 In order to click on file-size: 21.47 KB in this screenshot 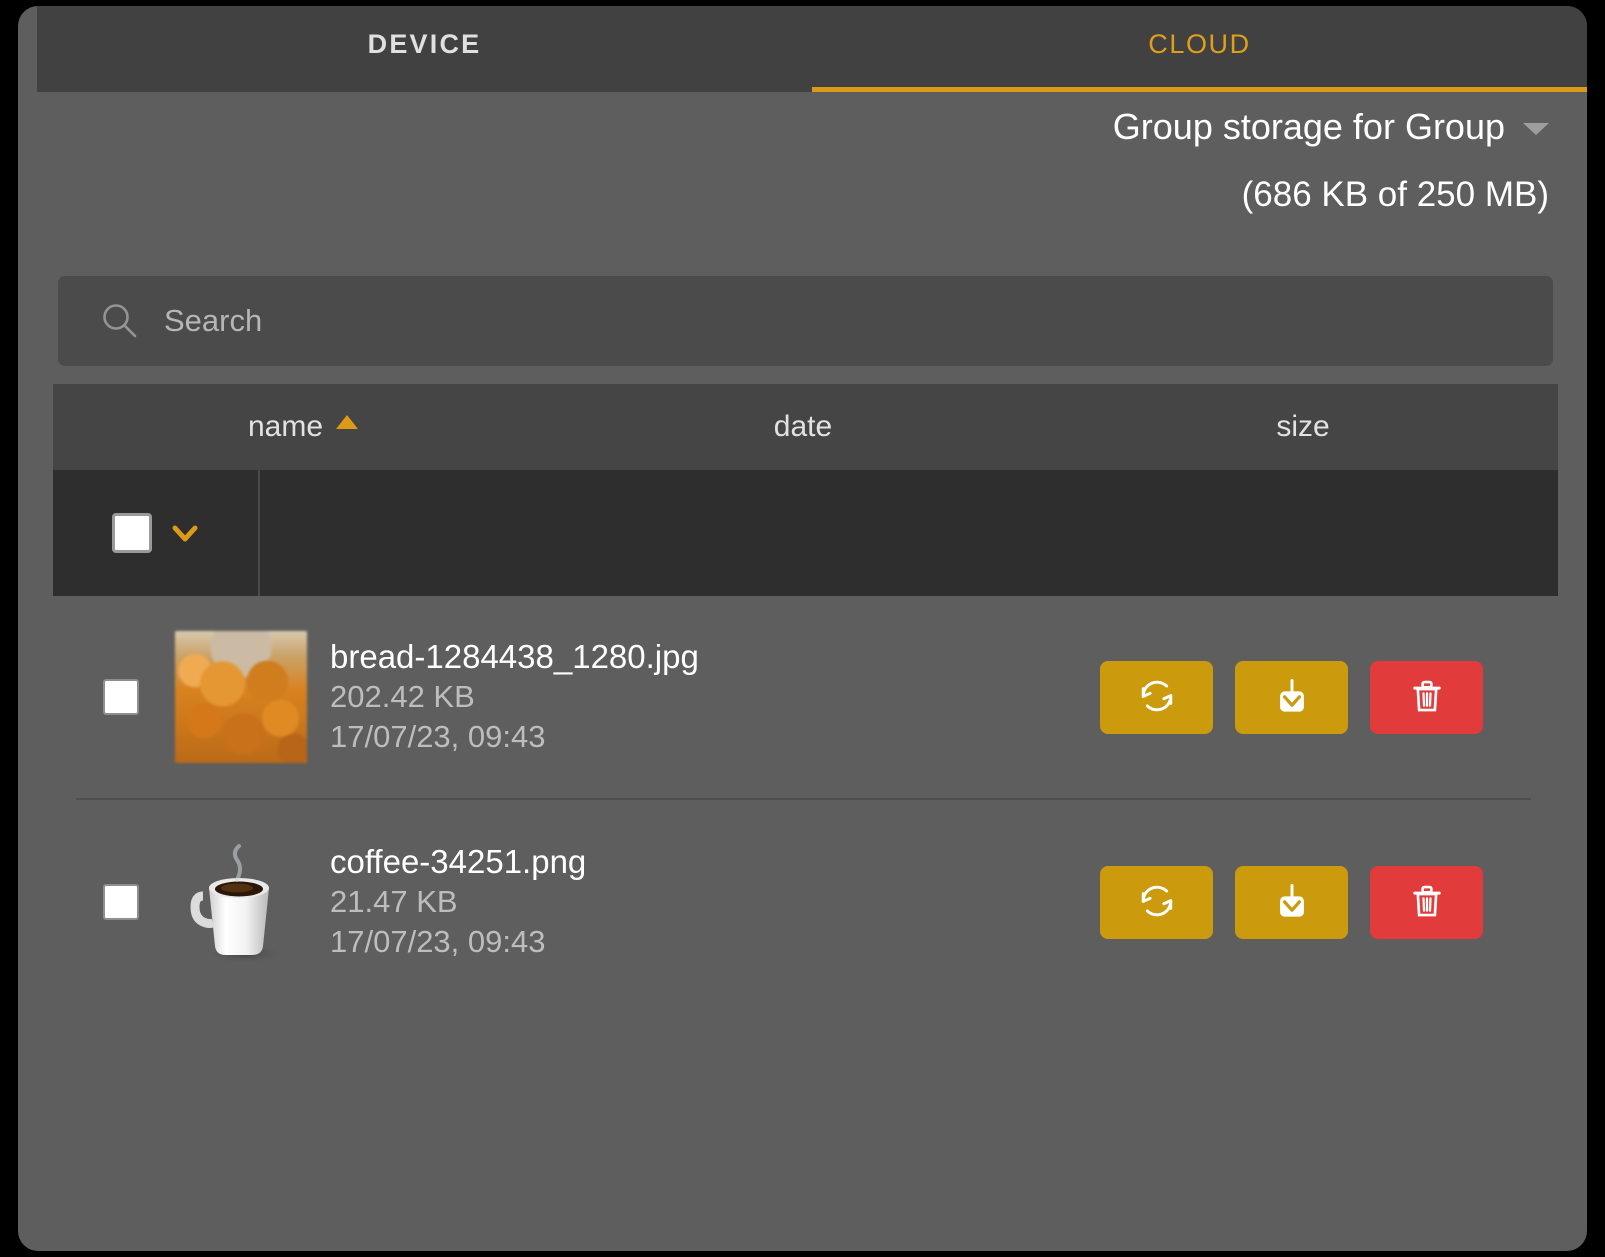, I will do `click(394, 901)`.